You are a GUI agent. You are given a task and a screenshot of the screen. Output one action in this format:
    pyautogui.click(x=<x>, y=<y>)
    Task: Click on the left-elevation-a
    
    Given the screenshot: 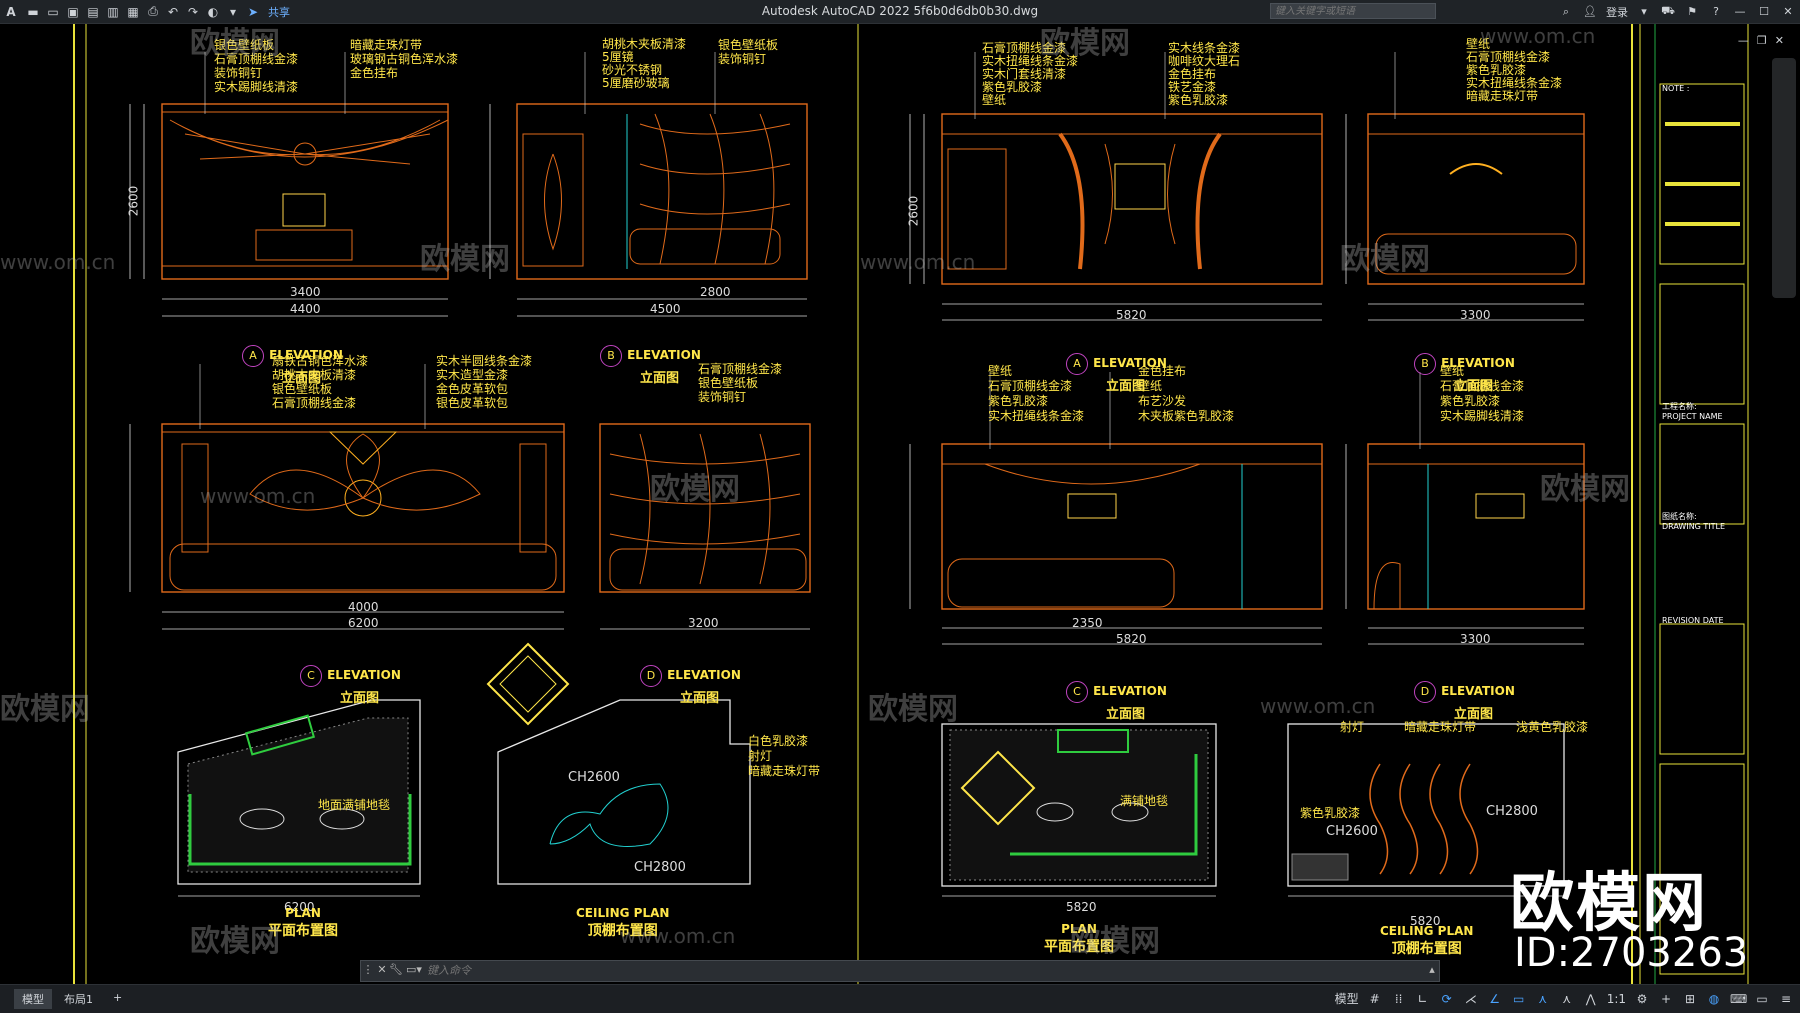 What is the action you would take?
    pyautogui.click(x=305, y=191)
    